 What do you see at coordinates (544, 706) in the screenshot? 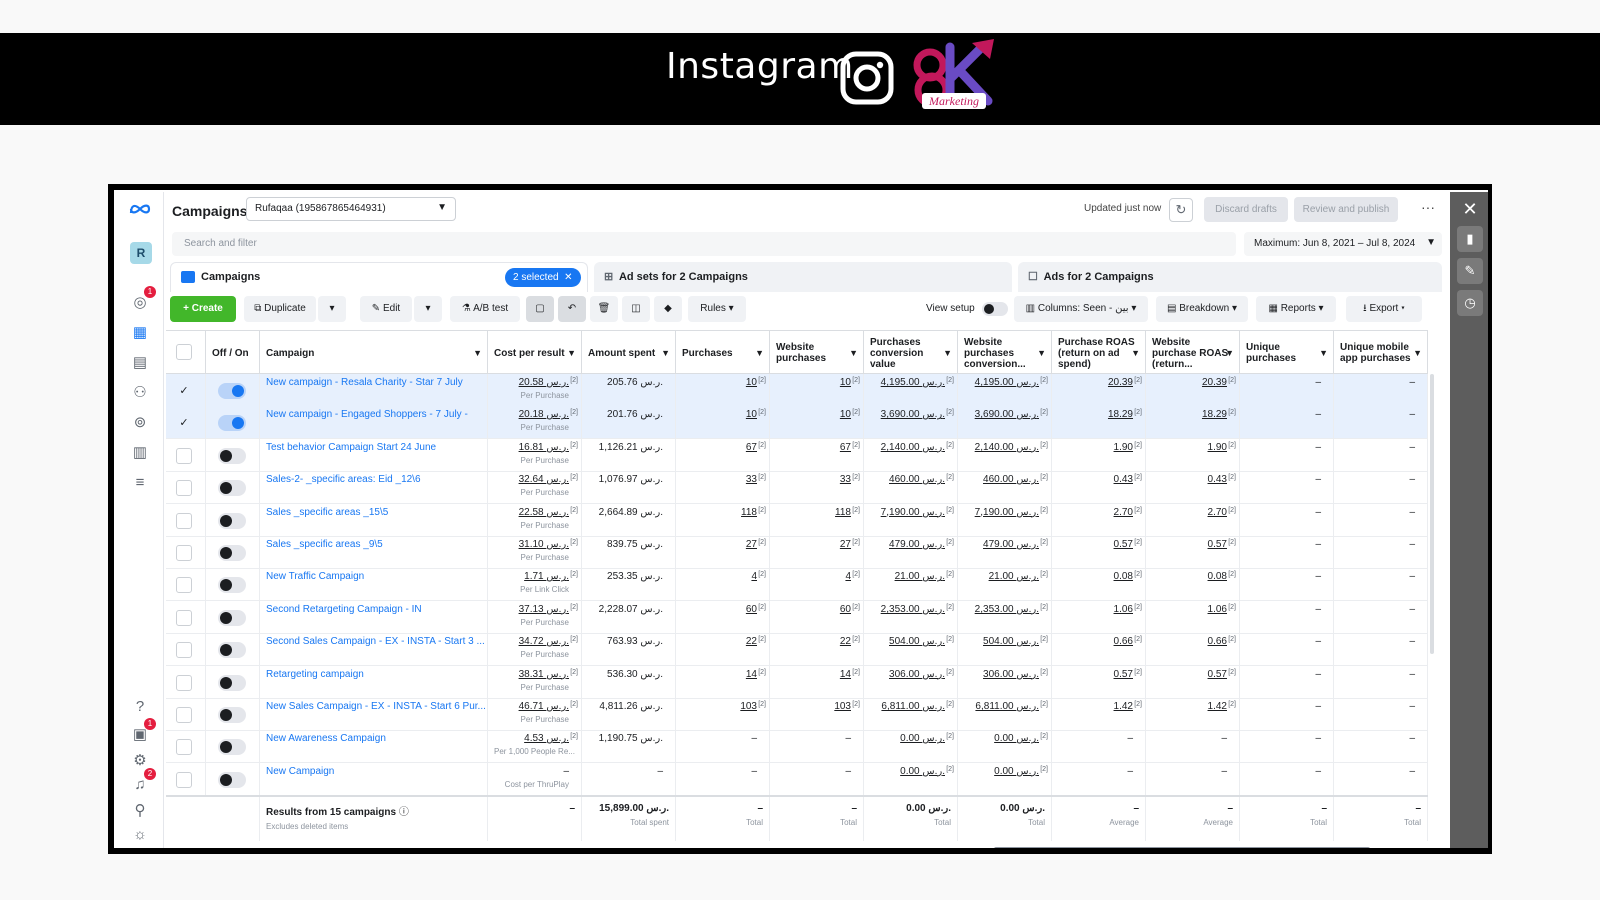
I see `metric-value: 46.71 ر.س.` at bounding box center [544, 706].